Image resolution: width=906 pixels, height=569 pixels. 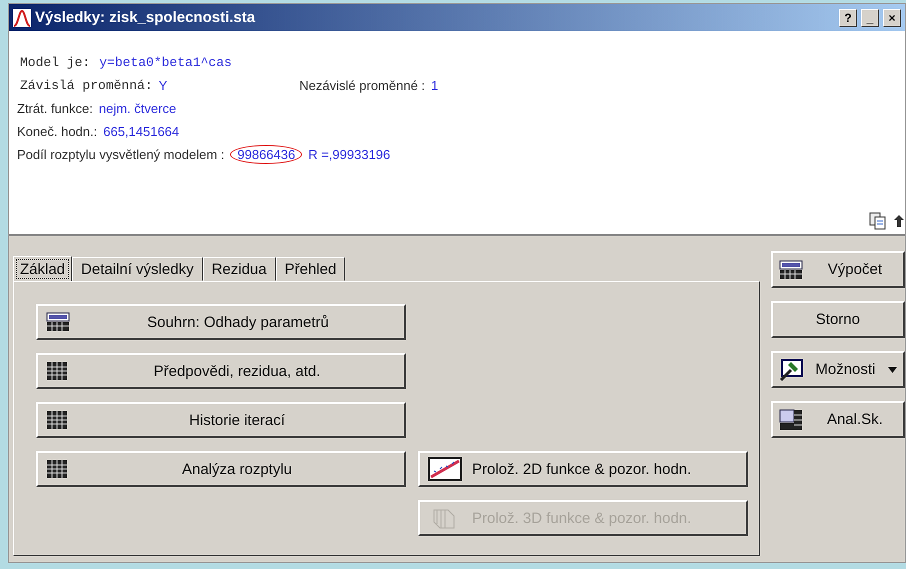 What do you see at coordinates (445, 469) in the screenshot?
I see `chart-icon` at bounding box center [445, 469].